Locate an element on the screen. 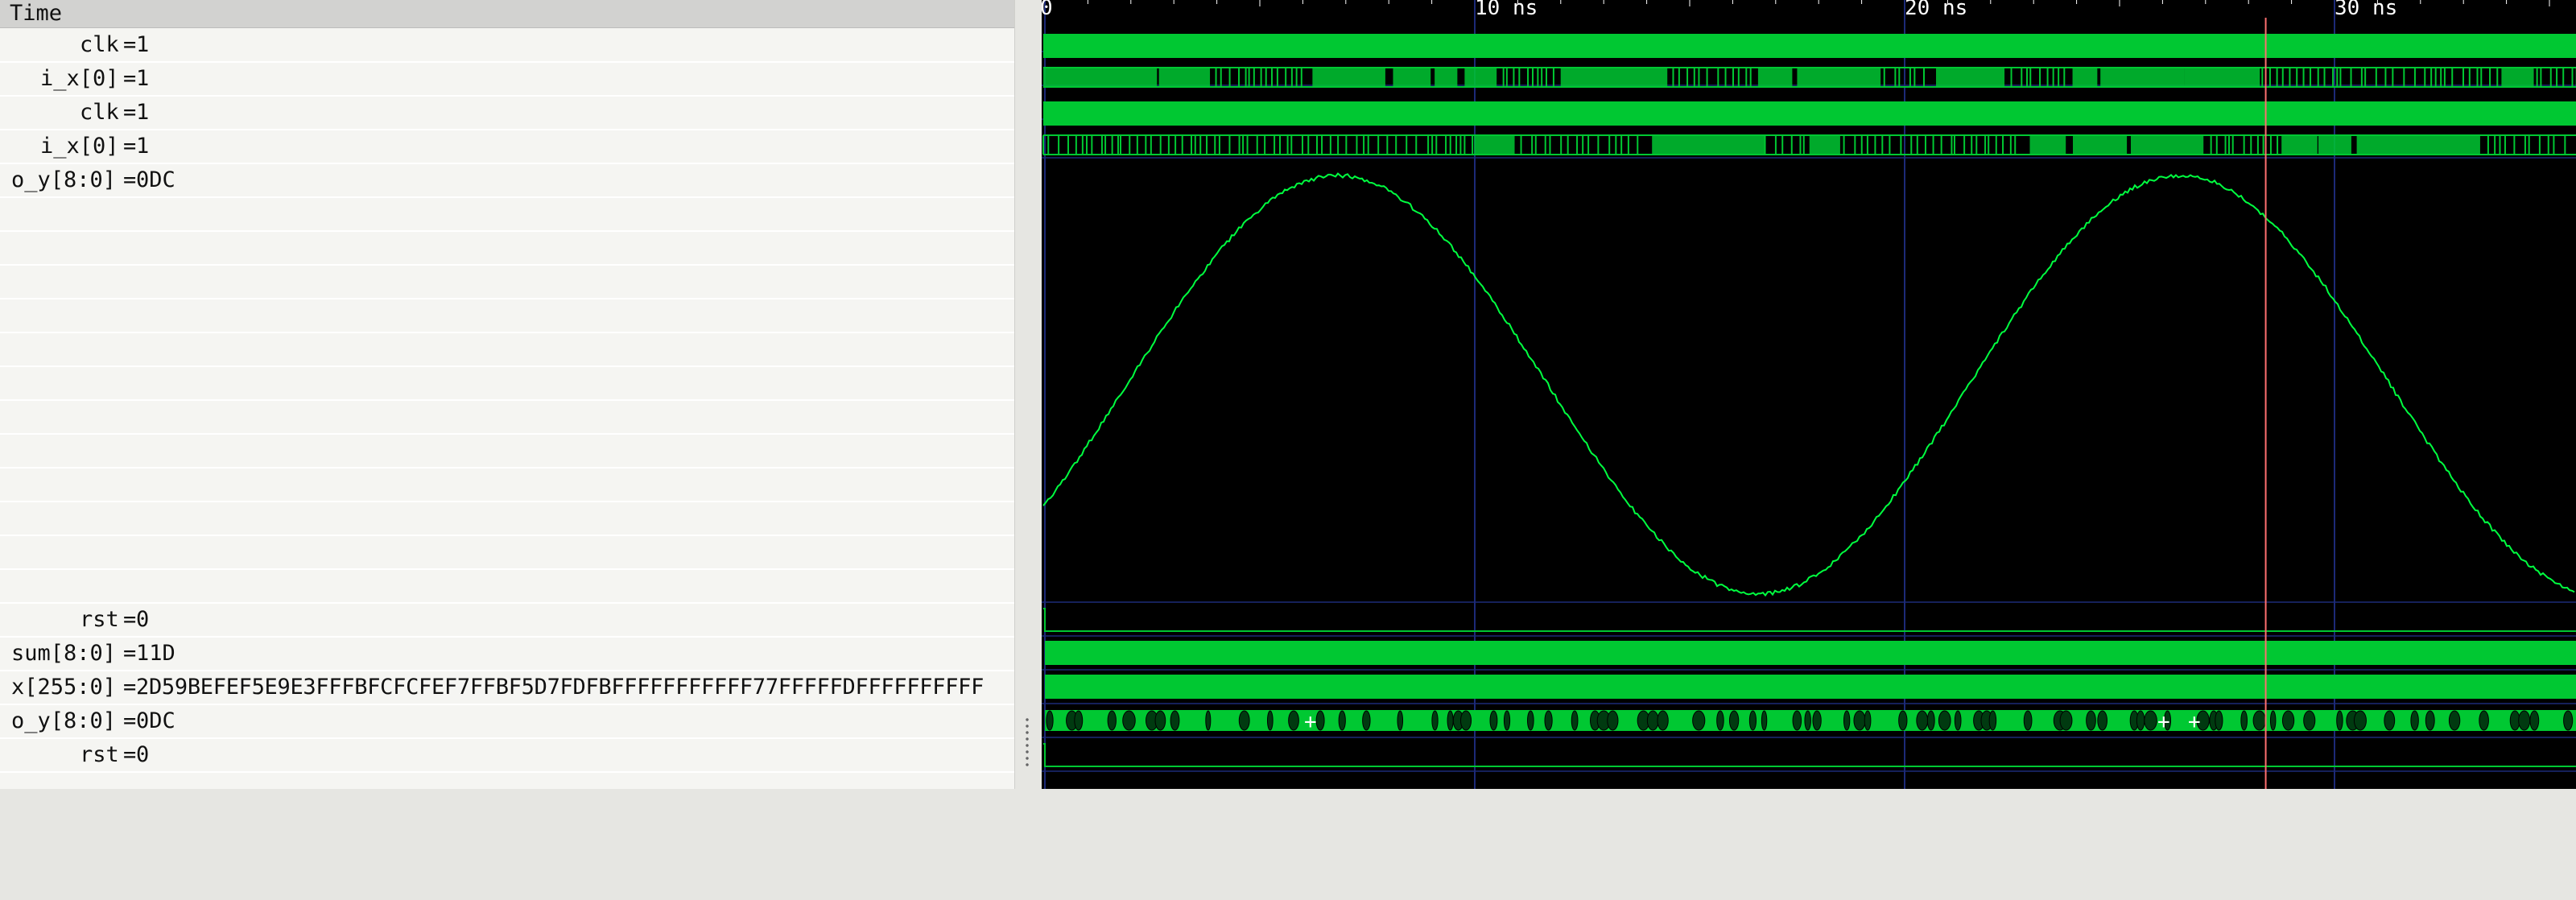  signal-name: x[255:0] is located at coordinates (64, 687).